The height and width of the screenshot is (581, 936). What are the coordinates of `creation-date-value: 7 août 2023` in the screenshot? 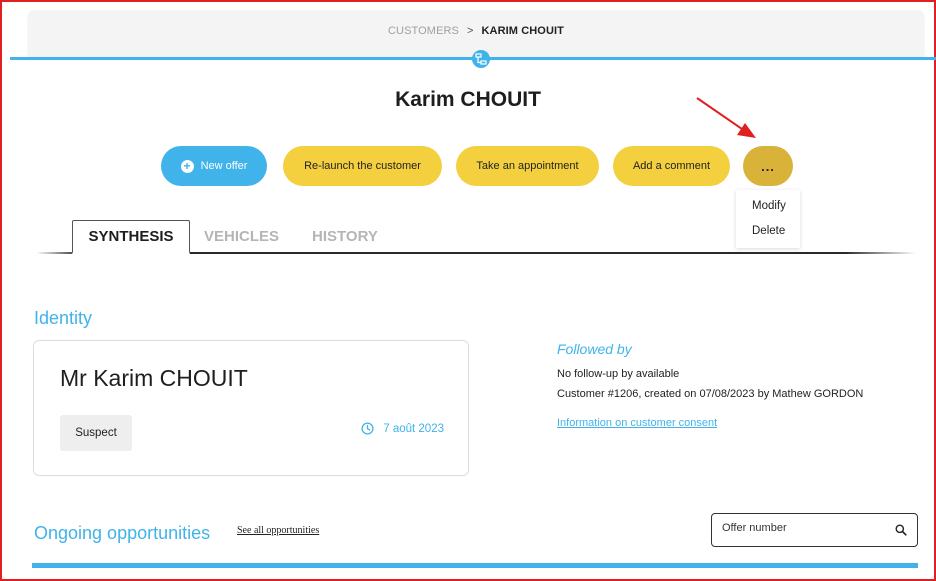 It's located at (413, 428).